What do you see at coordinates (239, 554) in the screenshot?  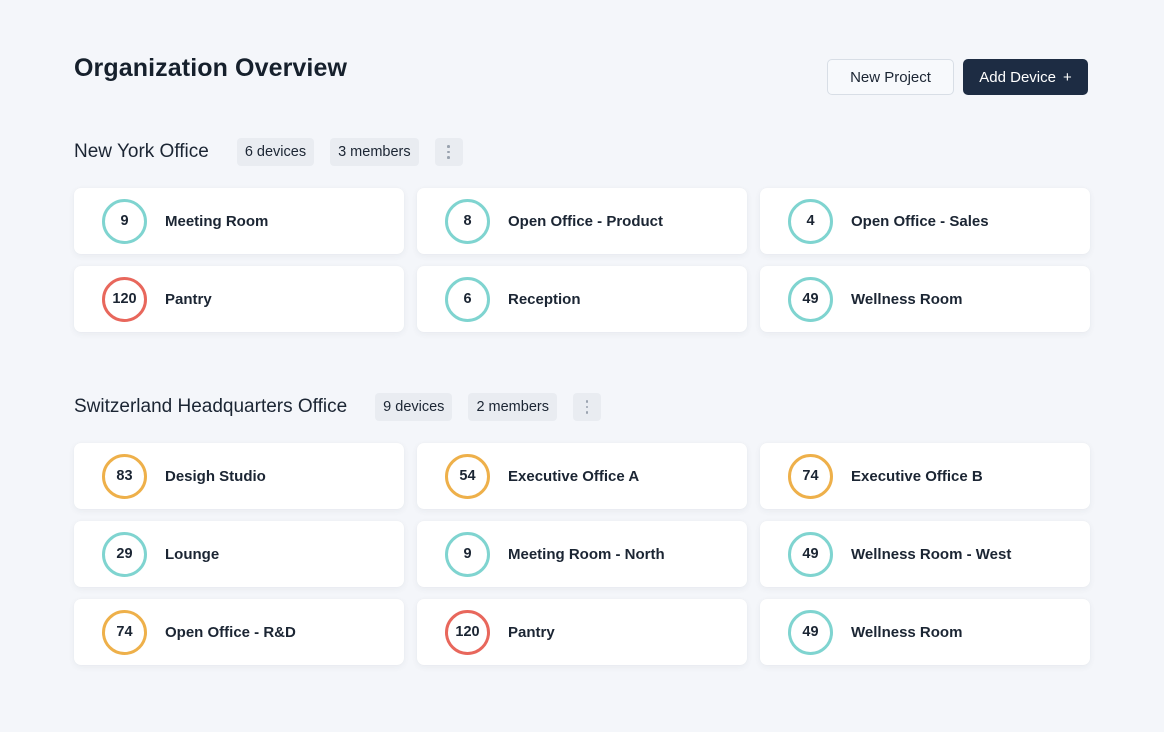 I see `room-card: 29 Lounge` at bounding box center [239, 554].